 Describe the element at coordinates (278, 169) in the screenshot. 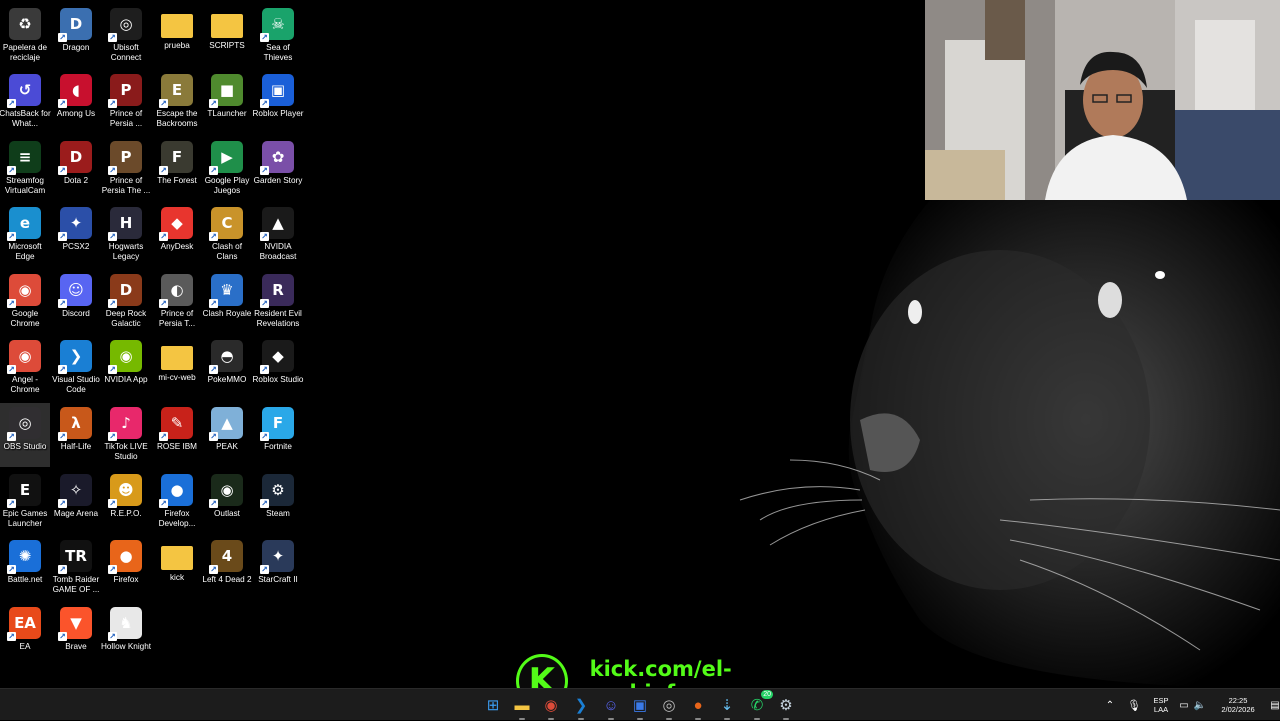

I see `desktop-shortcut: ✿ ↗ Garden Story` at that location.